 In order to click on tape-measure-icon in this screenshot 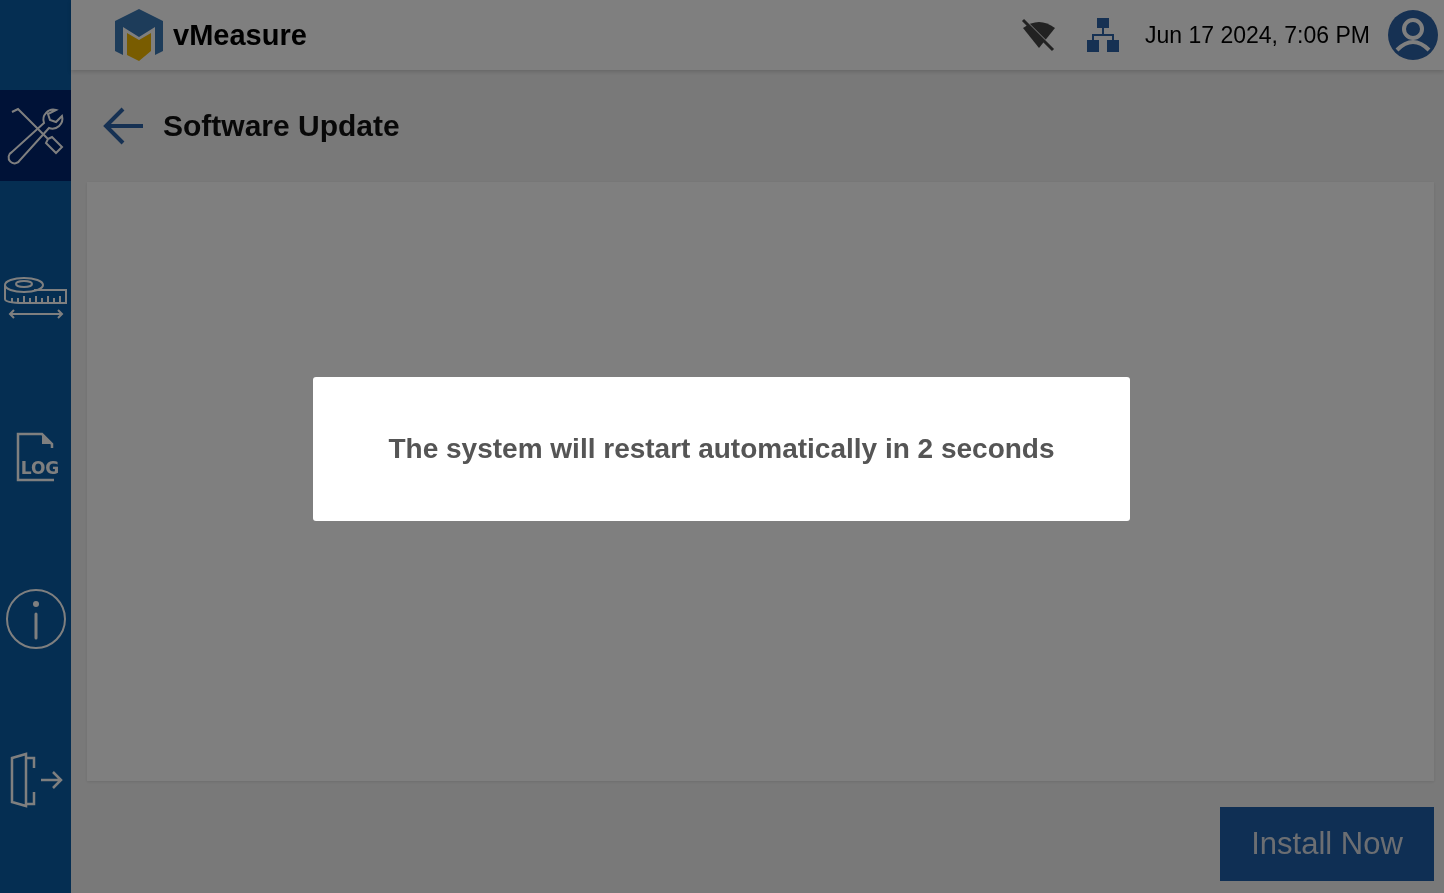, I will do `click(35, 296)`.